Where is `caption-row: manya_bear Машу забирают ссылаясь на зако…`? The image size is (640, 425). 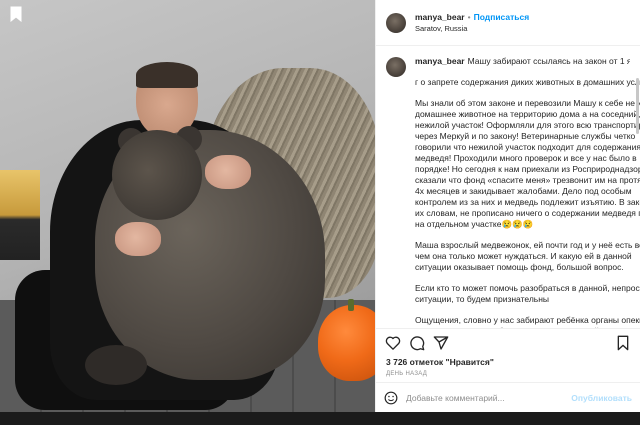
caption-row: manya_bear Машу забирают ссылаясь на зако… is located at coordinates (508, 66).